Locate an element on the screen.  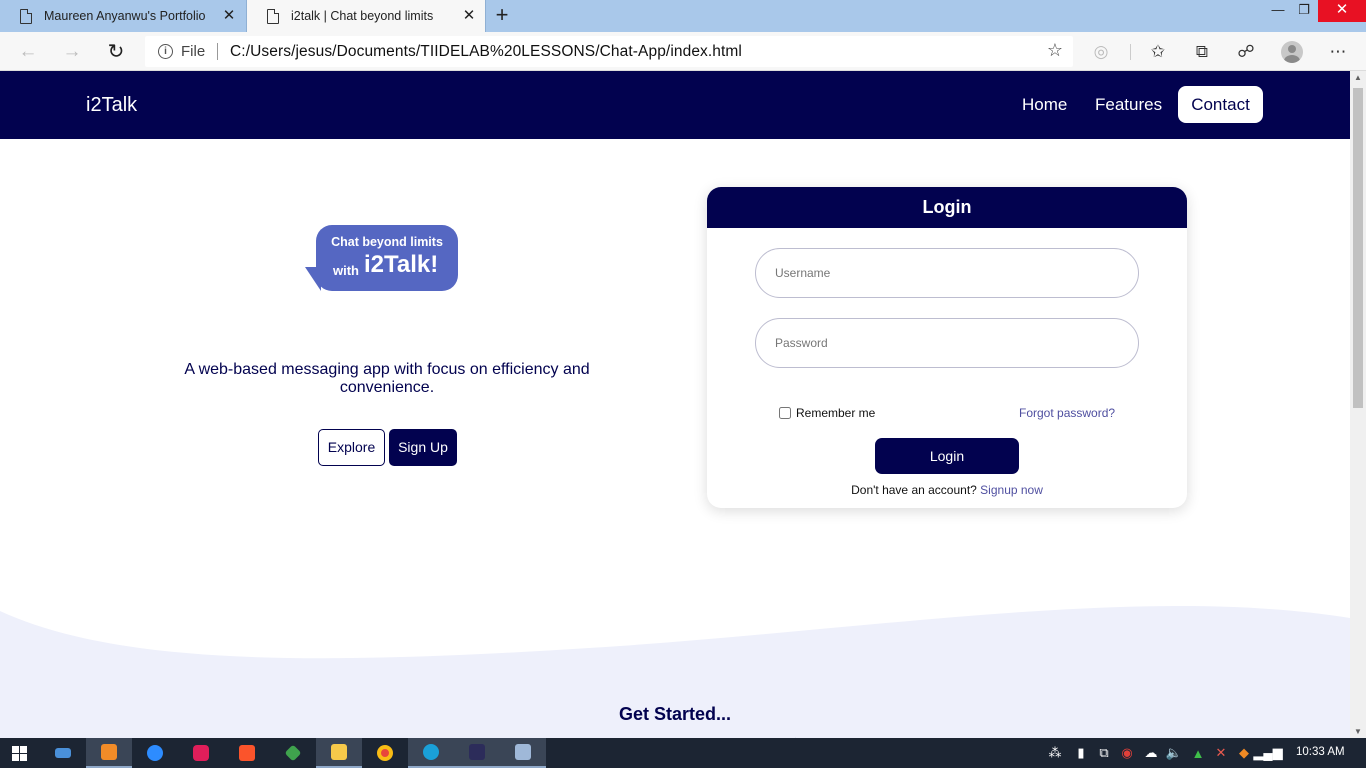
username-input is located at coordinates (947, 273).